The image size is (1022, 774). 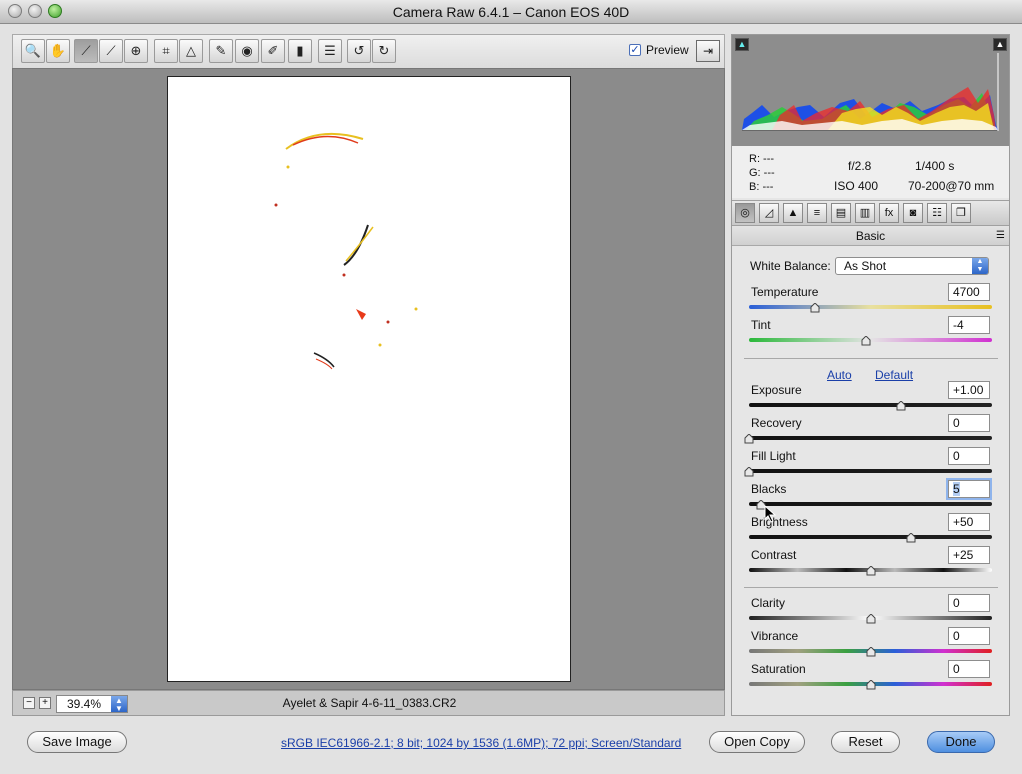 I want to click on temperature-slider, so click(x=870, y=308).